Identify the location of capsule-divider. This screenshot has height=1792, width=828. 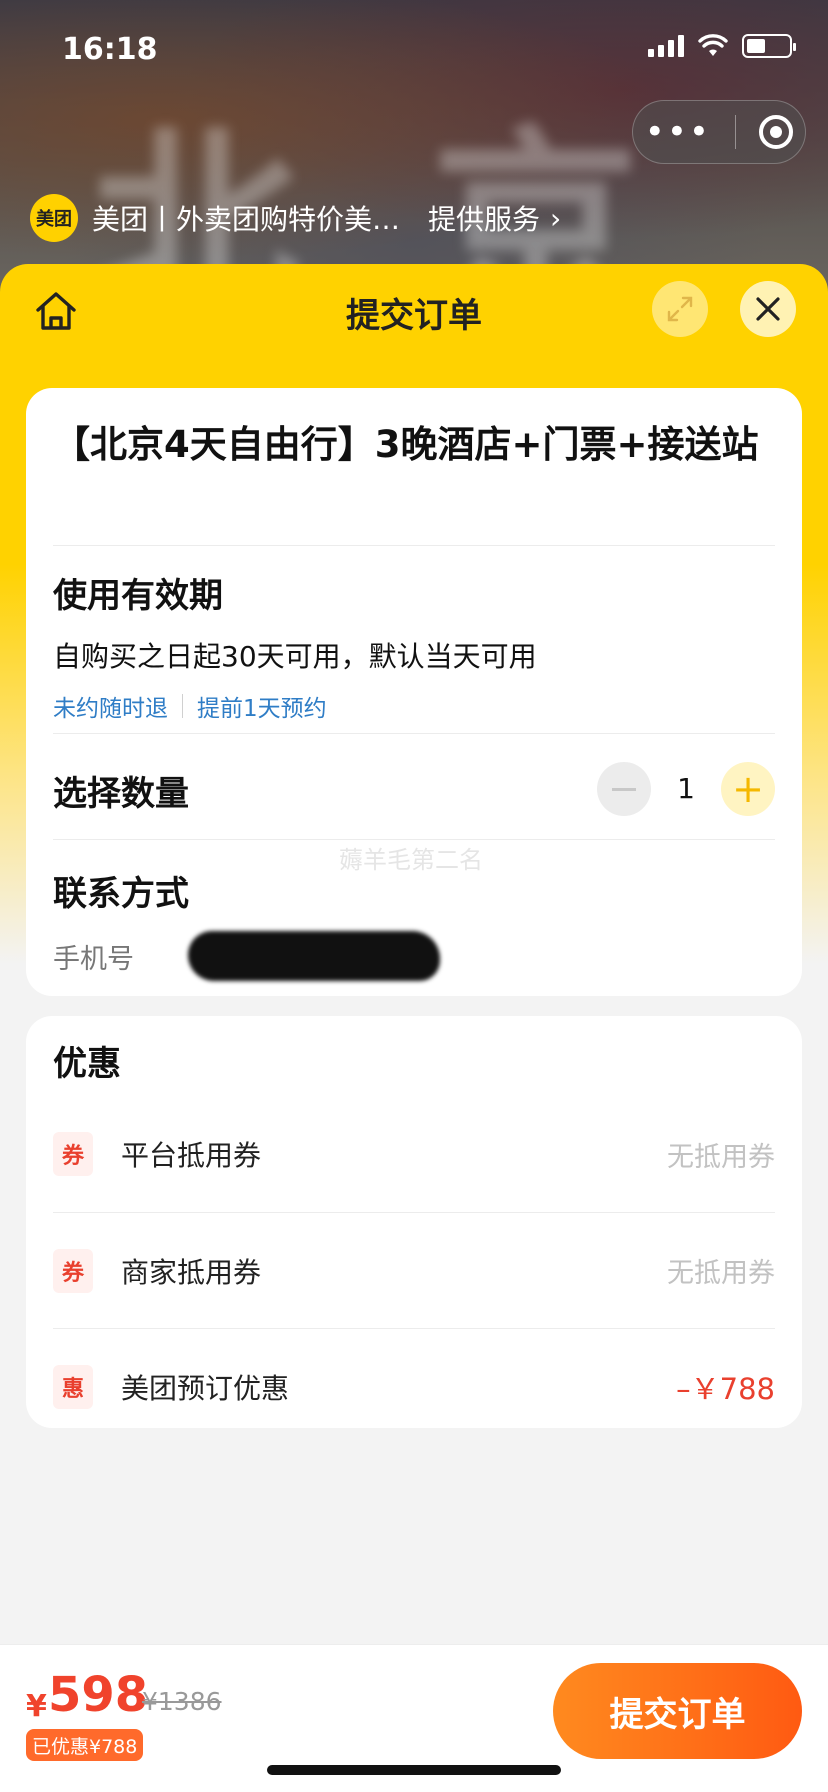
(735, 132).